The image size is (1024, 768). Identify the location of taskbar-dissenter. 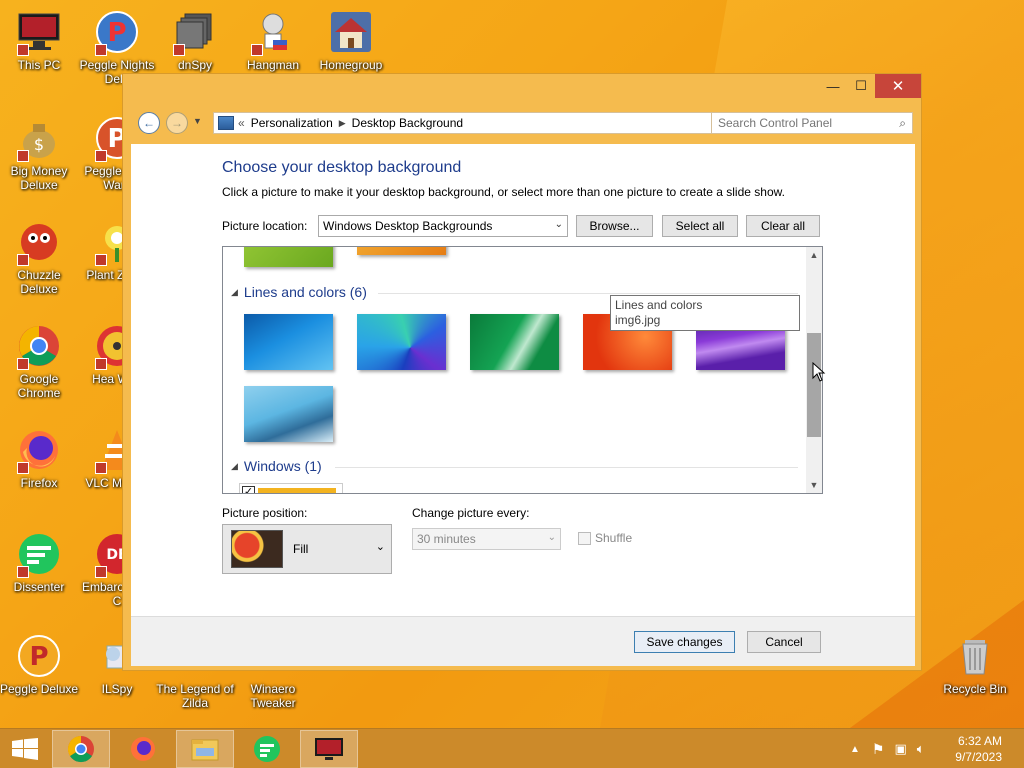
(267, 749).